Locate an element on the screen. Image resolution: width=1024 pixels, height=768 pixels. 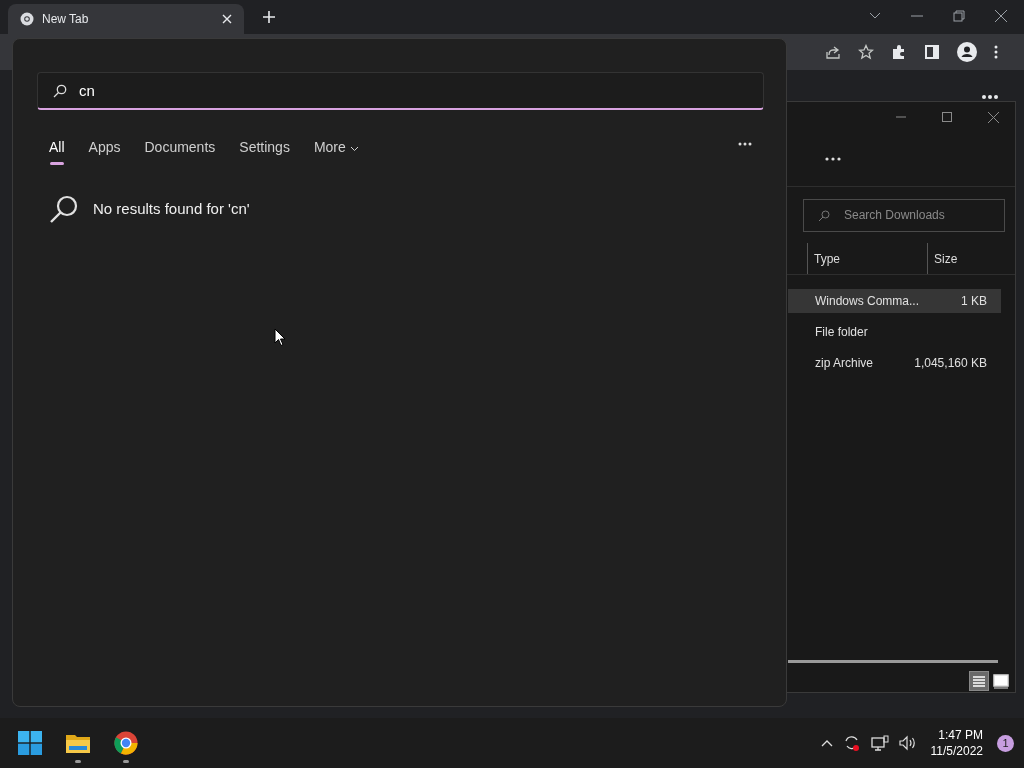
tiles-view-button is located at coordinates (1001, 681).